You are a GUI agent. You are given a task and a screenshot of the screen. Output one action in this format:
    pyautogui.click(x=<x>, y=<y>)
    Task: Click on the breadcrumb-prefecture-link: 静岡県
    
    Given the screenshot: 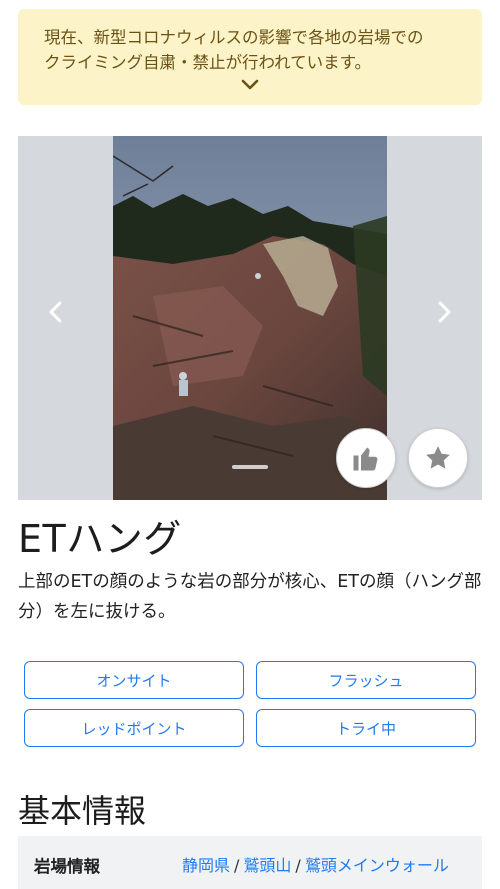 What is the action you would take?
    pyautogui.click(x=206, y=865)
    